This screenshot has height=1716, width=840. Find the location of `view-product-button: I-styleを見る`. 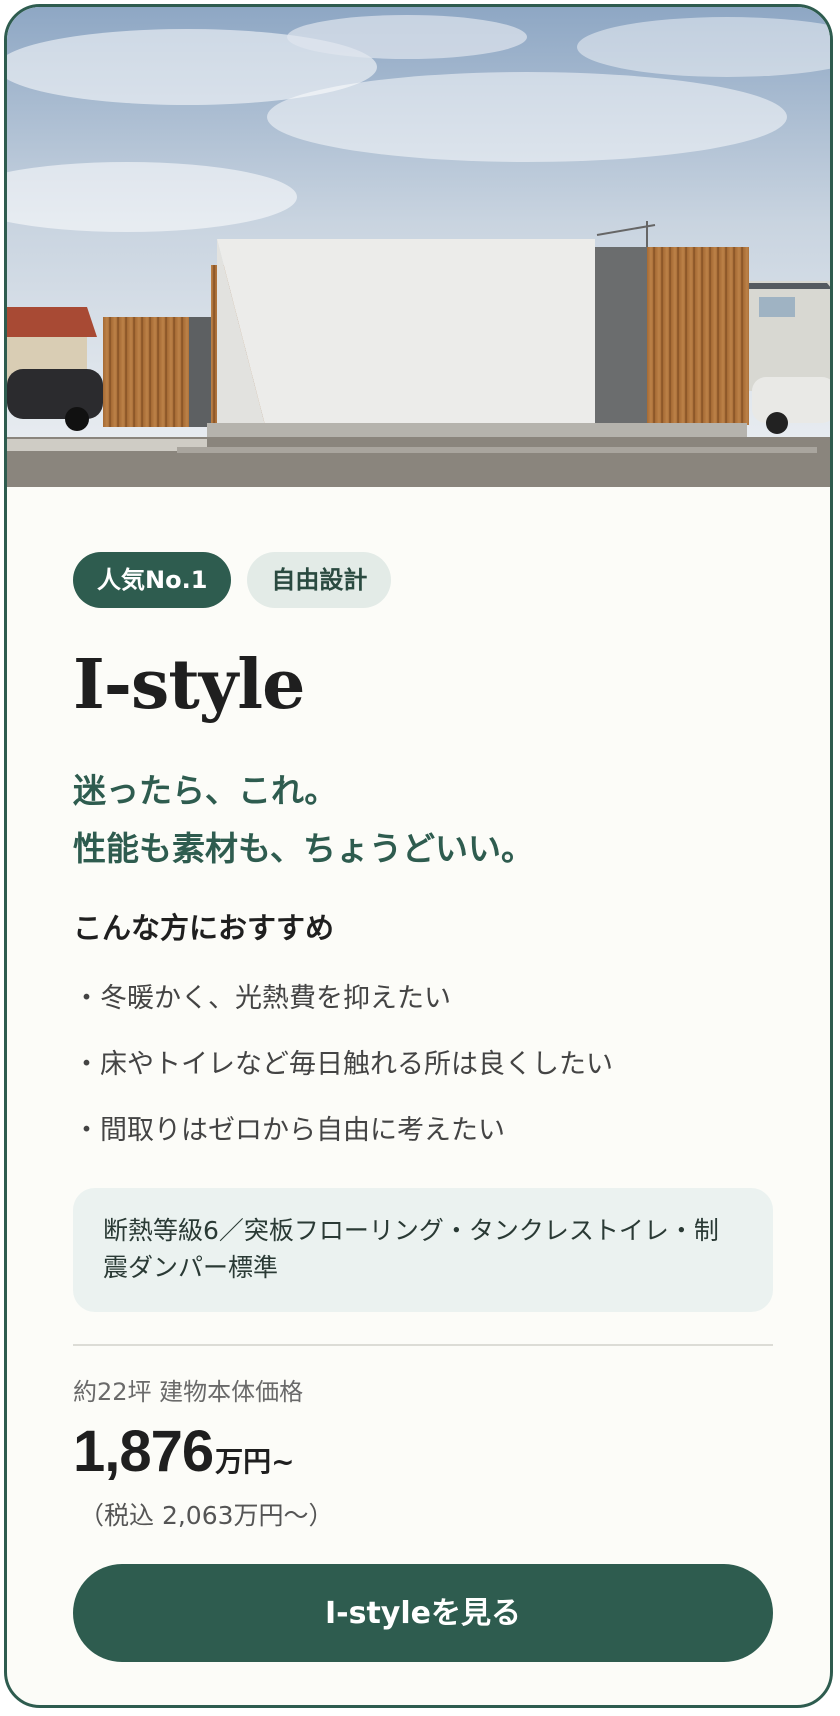

view-product-button: I-styleを見る is located at coordinates (423, 1613).